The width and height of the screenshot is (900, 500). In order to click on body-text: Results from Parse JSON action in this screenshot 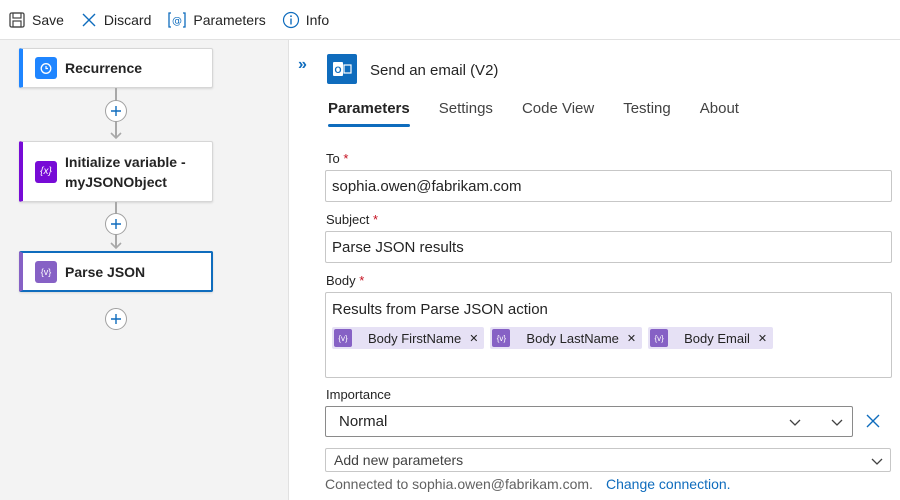, I will do `click(440, 309)`.